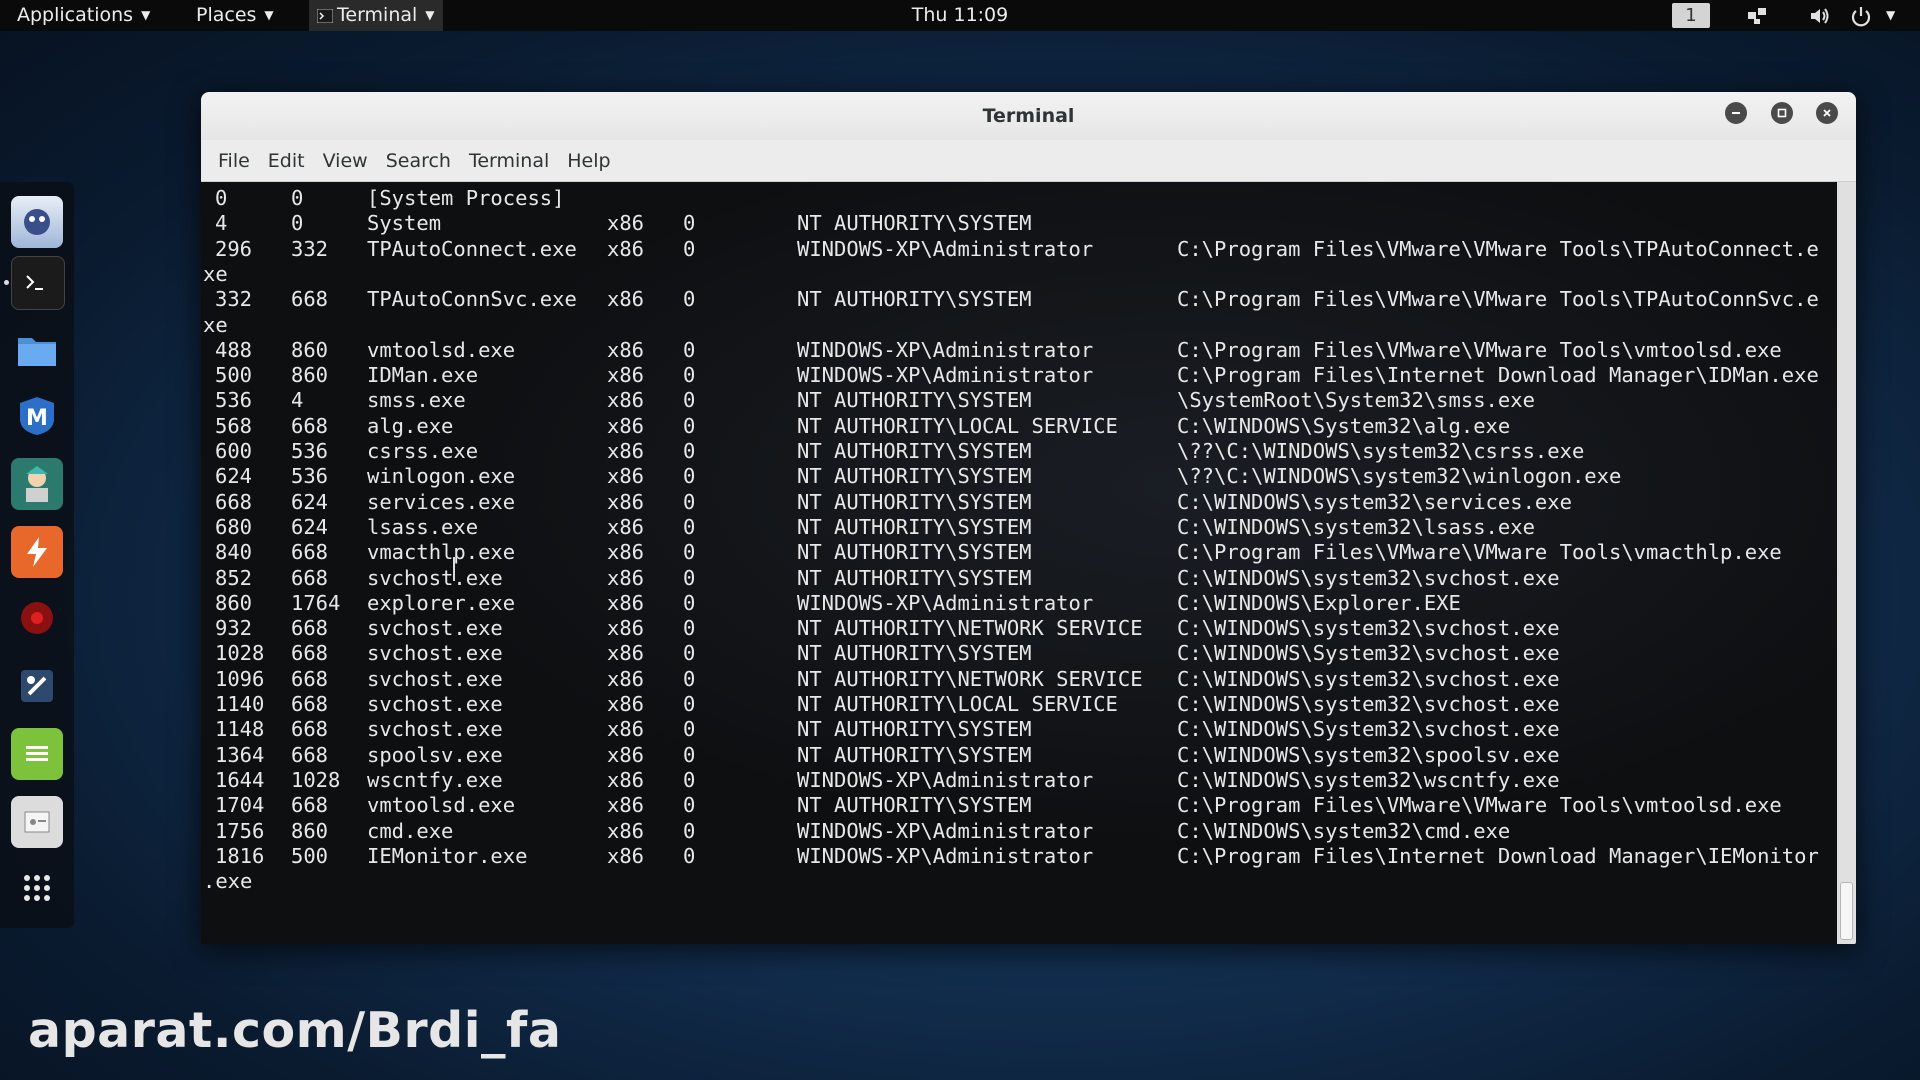 Image resolution: width=1920 pixels, height=1080 pixels. I want to click on menu-view: View, so click(345, 161).